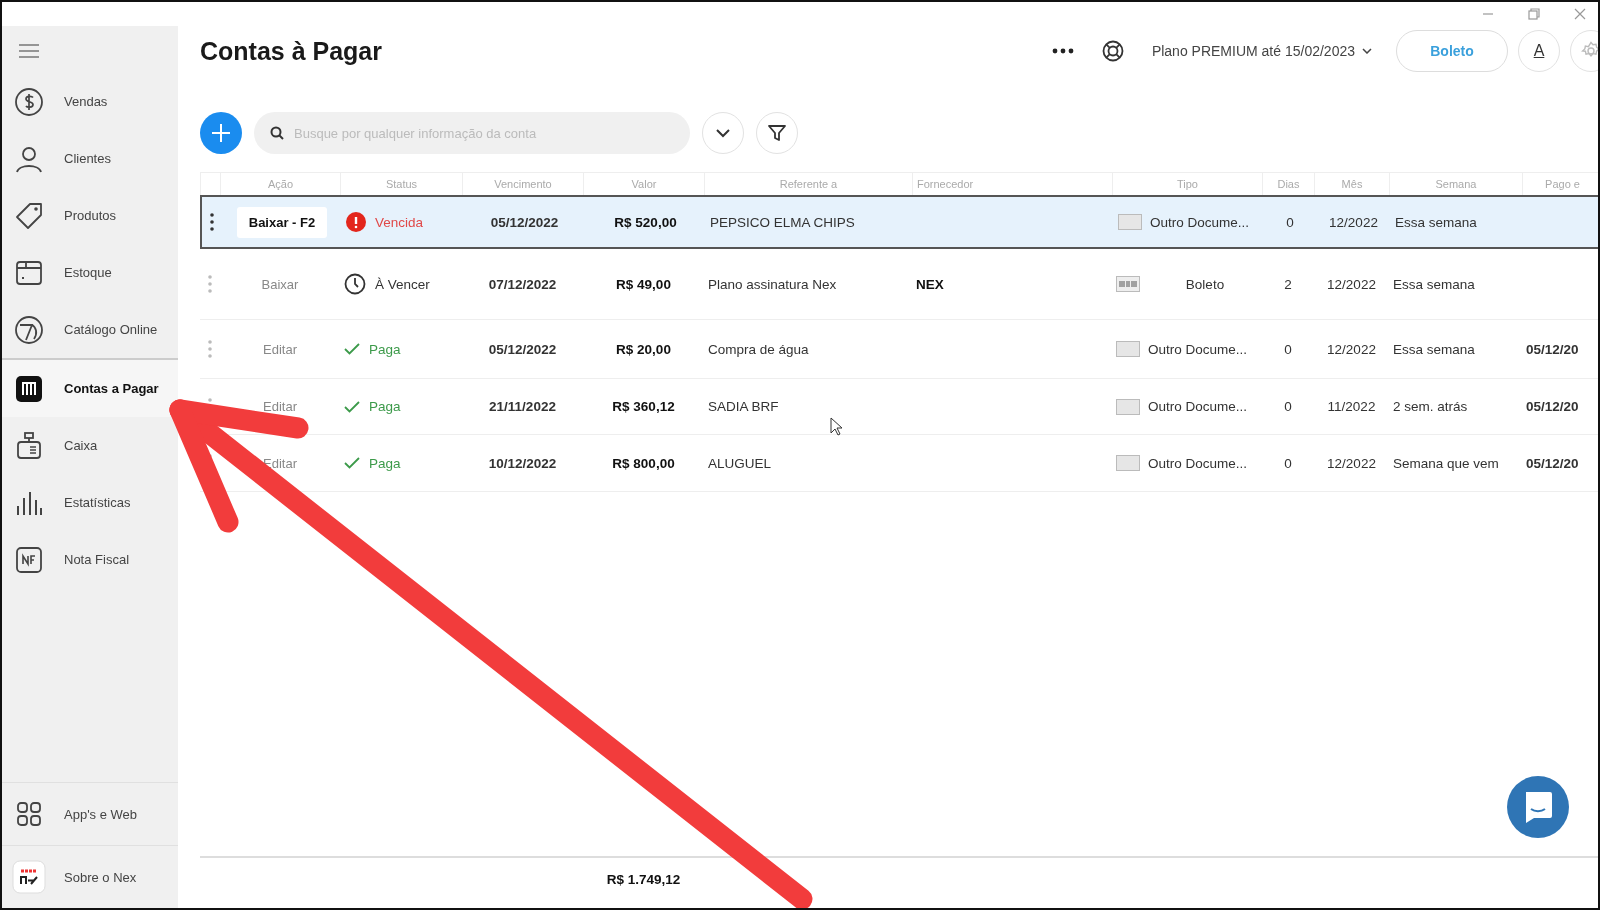  What do you see at coordinates (90, 329) in the screenshot?
I see `sidebar-item: Catálogo Online` at bounding box center [90, 329].